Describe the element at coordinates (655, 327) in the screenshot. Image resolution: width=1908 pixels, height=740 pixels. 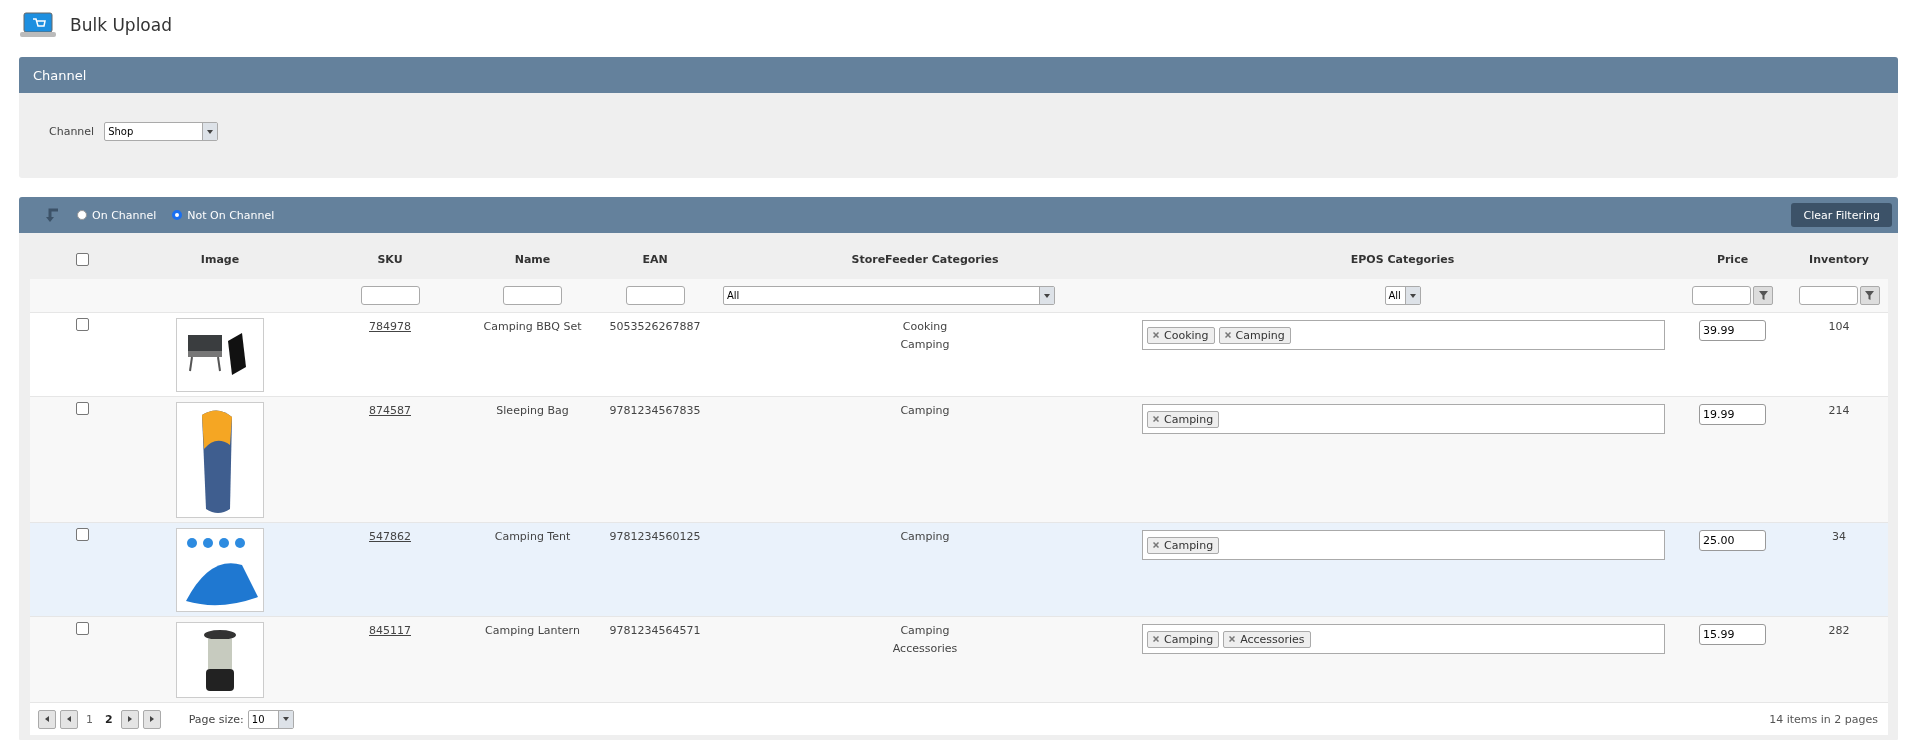
I see `table-cell-text: 5053526267887` at that location.